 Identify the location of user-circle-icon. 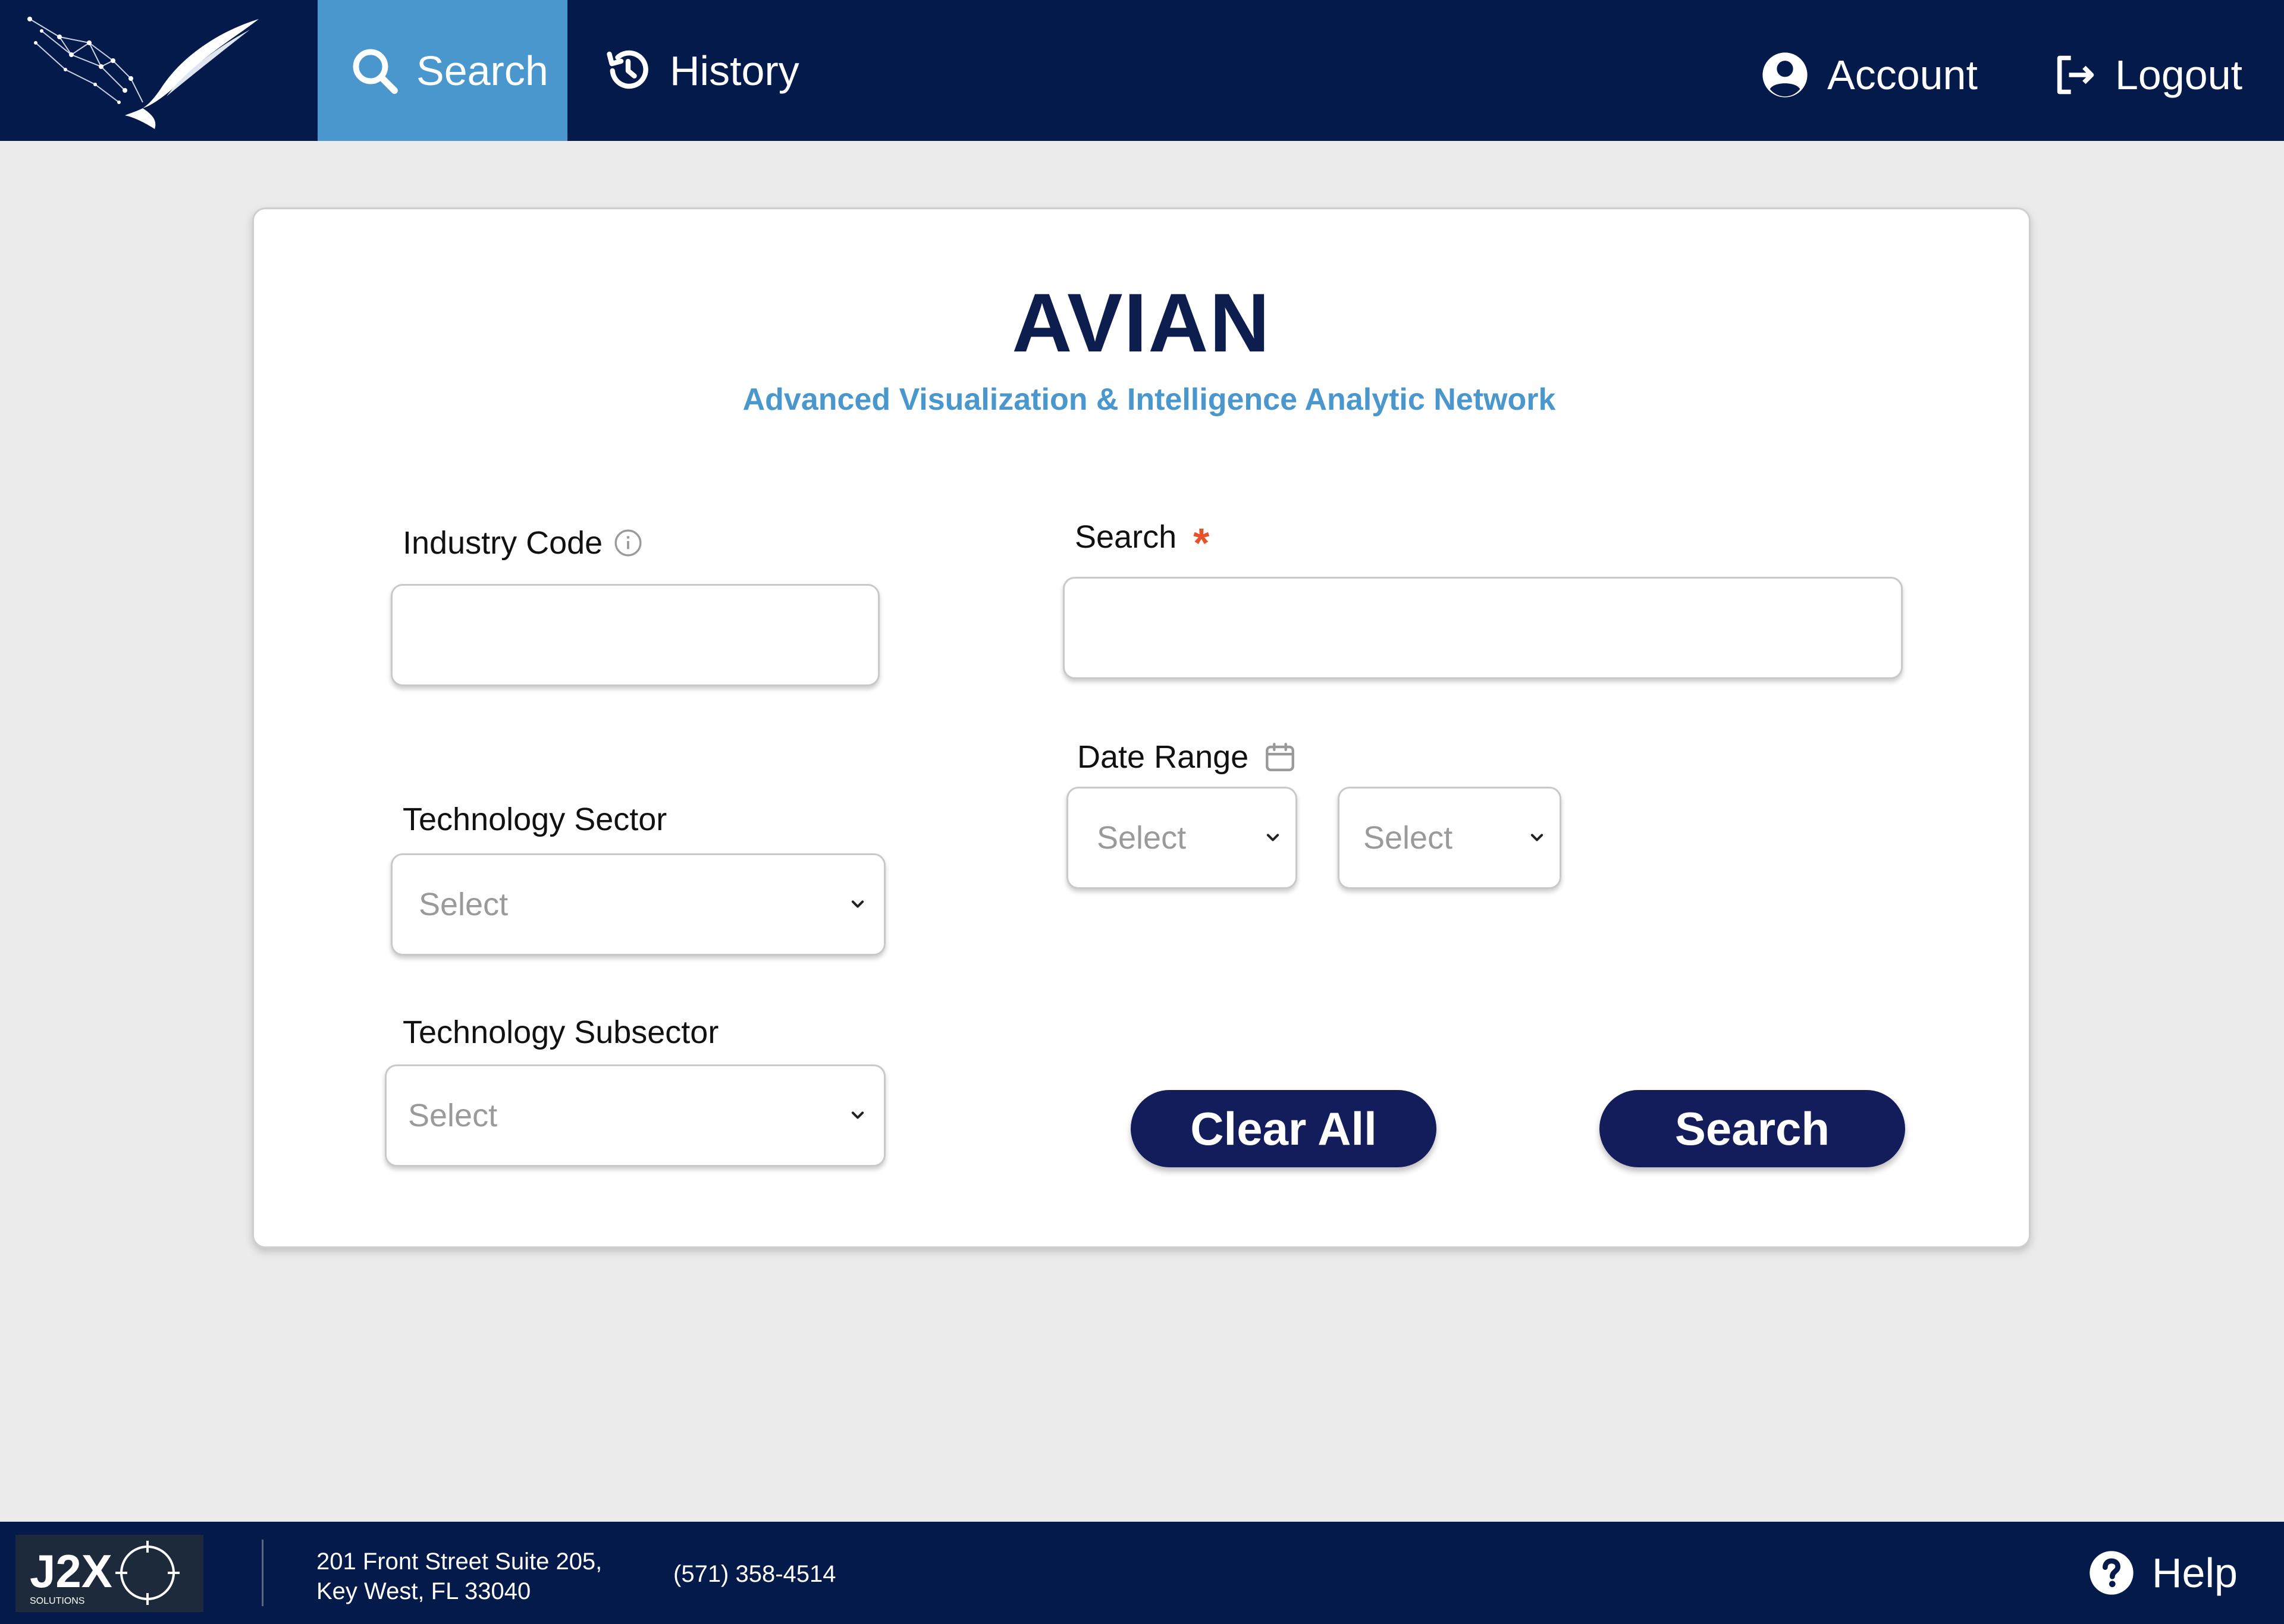
(1785, 75).